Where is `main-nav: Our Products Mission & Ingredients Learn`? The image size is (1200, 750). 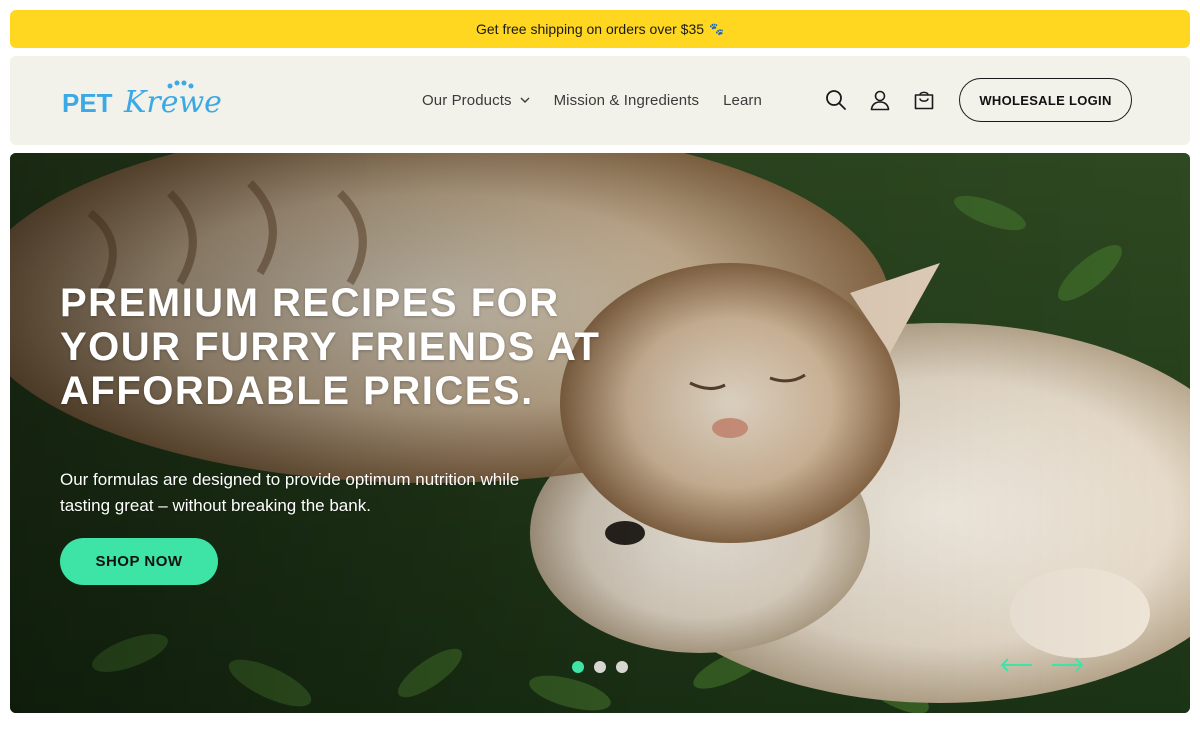
main-nav: Our Products Mission & Ingredients Learn is located at coordinates (604, 100).